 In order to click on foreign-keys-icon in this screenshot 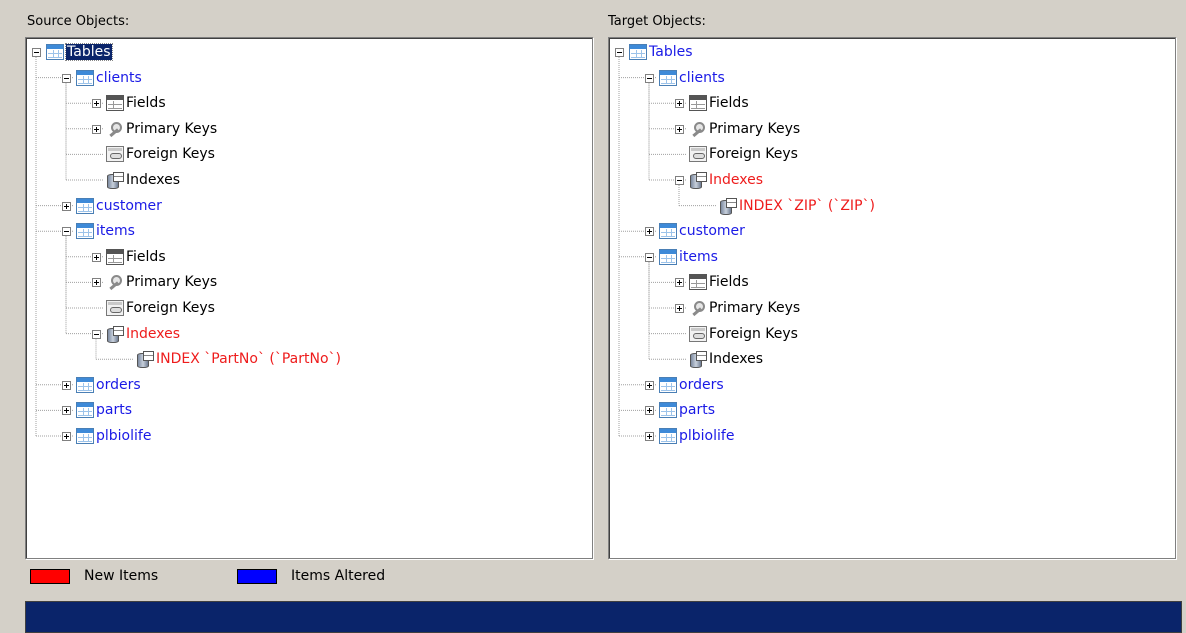, I will do `click(698, 154)`.